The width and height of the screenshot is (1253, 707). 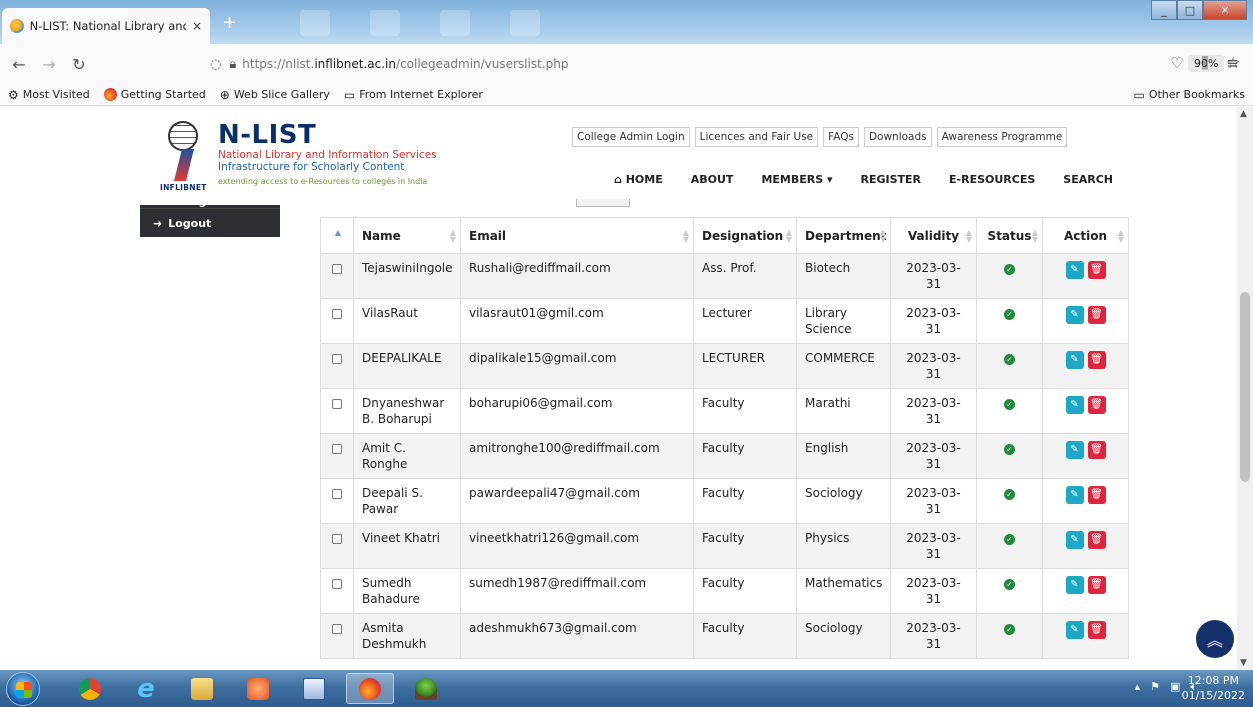 What do you see at coordinates (90, 688) in the screenshot?
I see `taskbar-chrome` at bounding box center [90, 688].